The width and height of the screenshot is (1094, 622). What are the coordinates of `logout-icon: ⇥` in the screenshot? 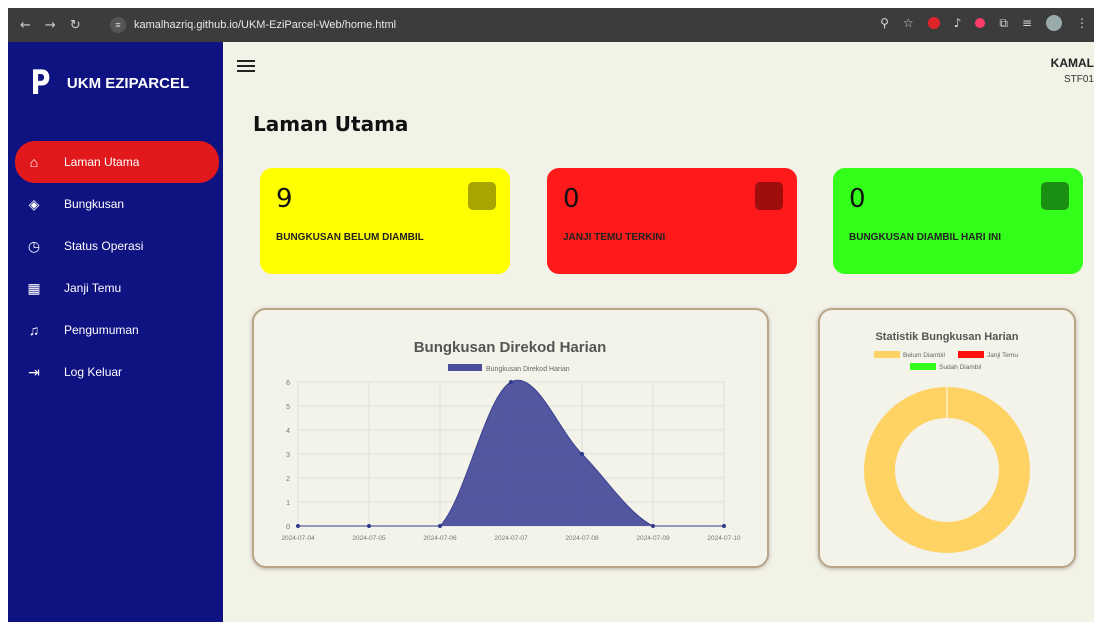 It's located at (34, 371).